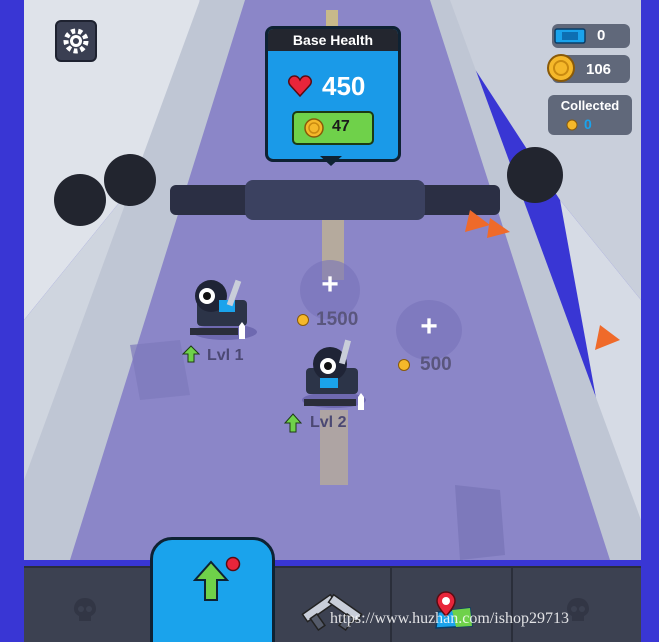 The image size is (659, 642). I want to click on toolbar-slot-map, so click(451, 605).